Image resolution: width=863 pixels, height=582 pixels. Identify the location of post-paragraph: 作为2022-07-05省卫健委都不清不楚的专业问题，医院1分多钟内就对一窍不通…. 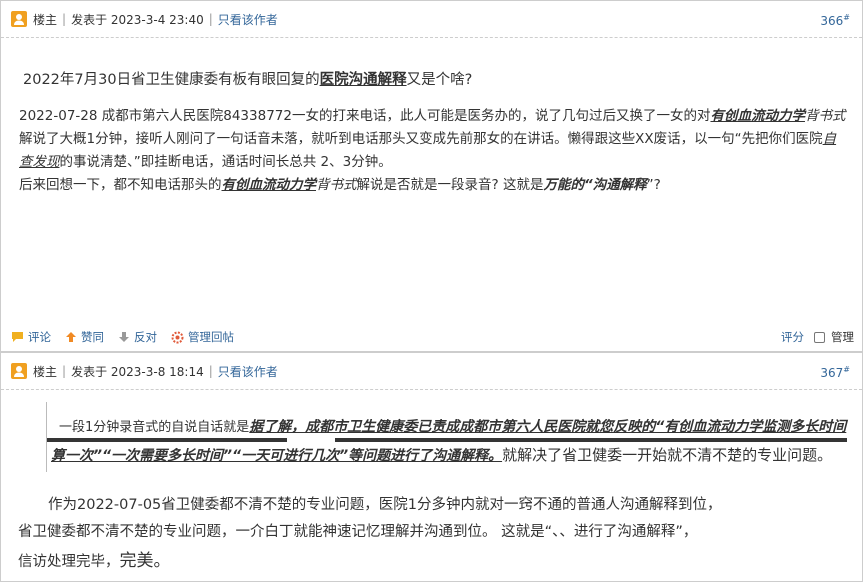
(385, 505).